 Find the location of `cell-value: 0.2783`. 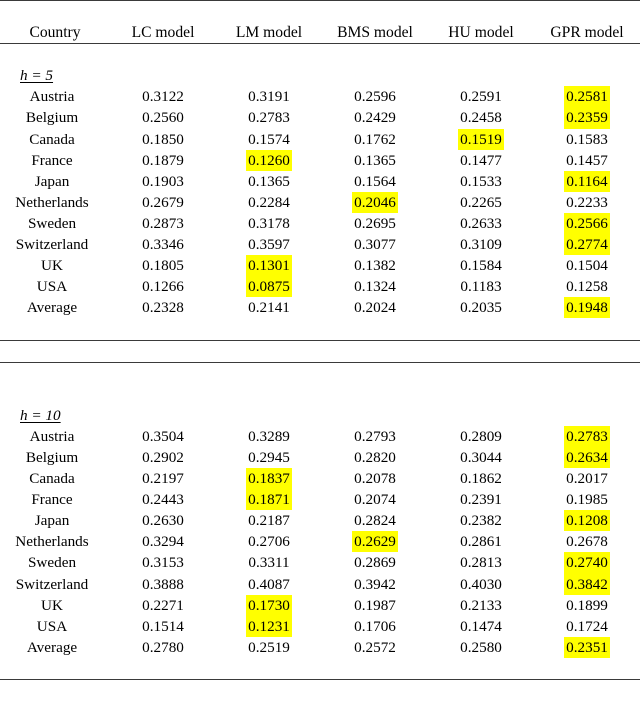

cell-value: 0.2783 is located at coordinates (269, 117).